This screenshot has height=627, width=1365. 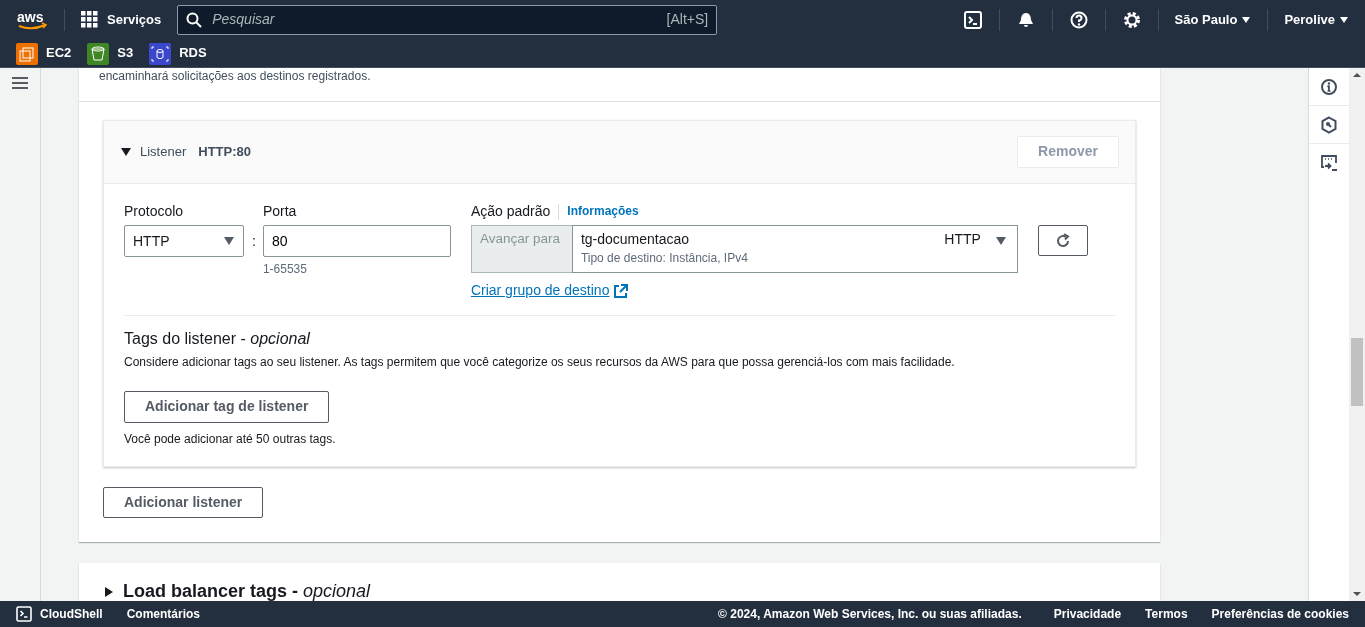 I want to click on create-target-group-link: Criar grupo de destino, so click(x=540, y=291).